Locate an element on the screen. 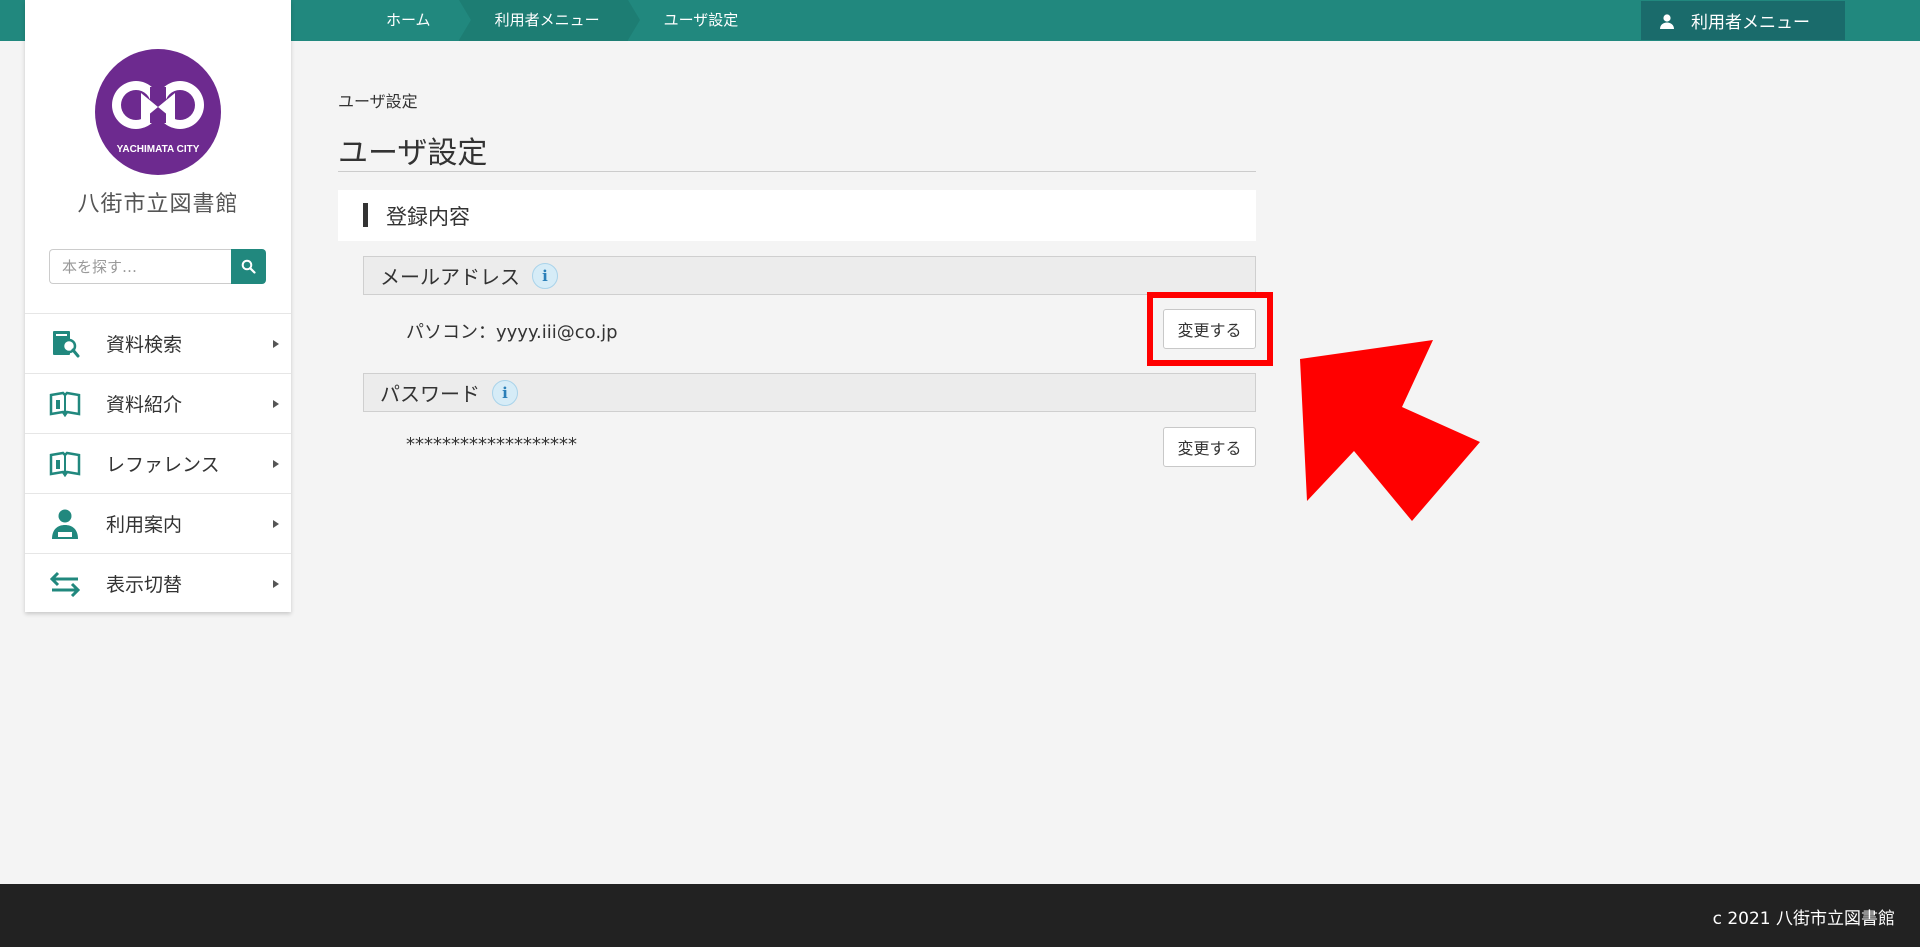  breadcrumb-user-settings: ユーザ設定 is located at coordinates (701, 20).